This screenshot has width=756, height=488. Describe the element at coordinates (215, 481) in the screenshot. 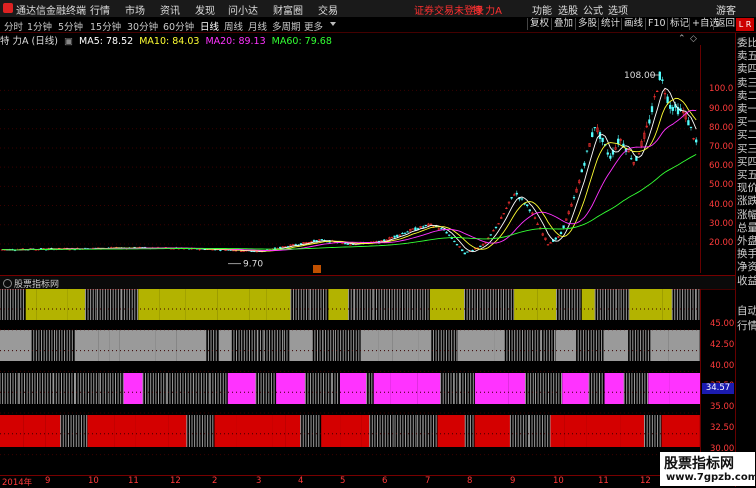

I see `date-label: 2` at that location.